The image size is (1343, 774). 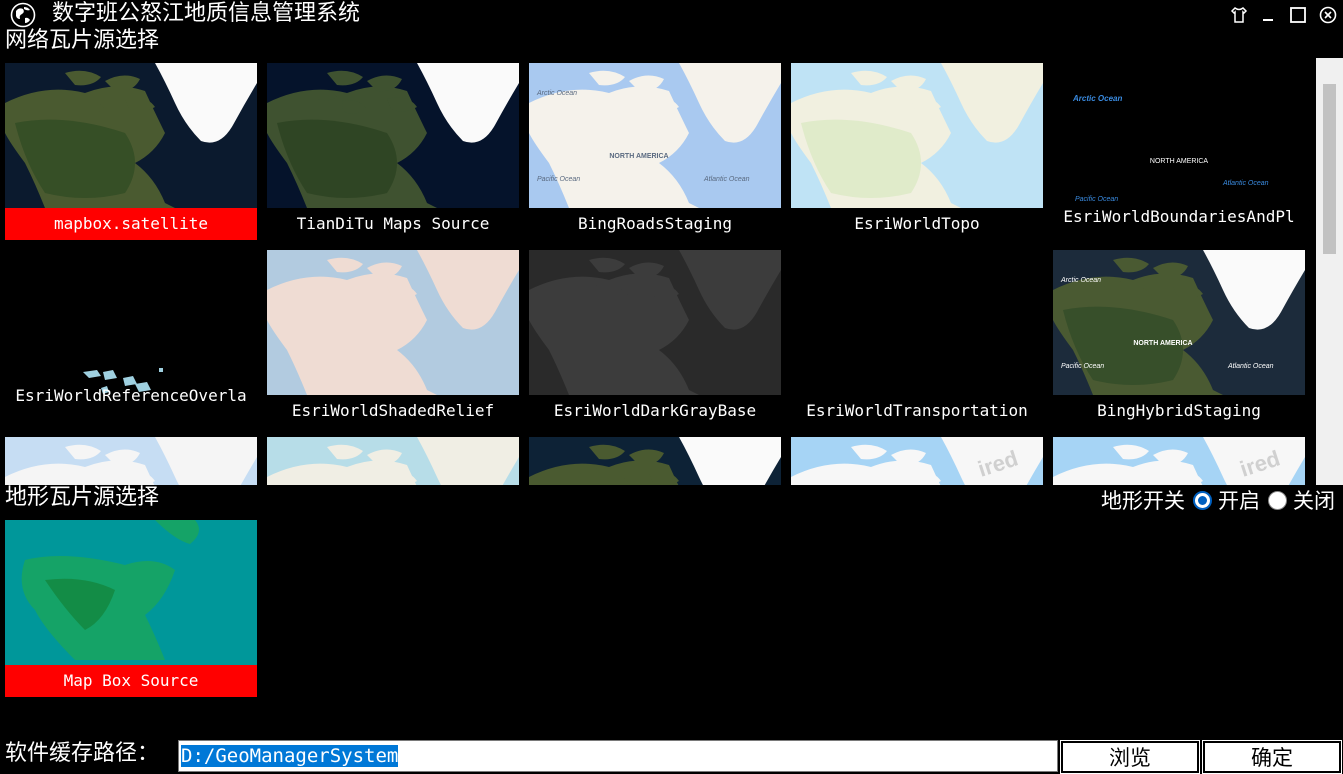 I want to click on terrain-section-title: 地形瓦片源选择, so click(x=82, y=497).